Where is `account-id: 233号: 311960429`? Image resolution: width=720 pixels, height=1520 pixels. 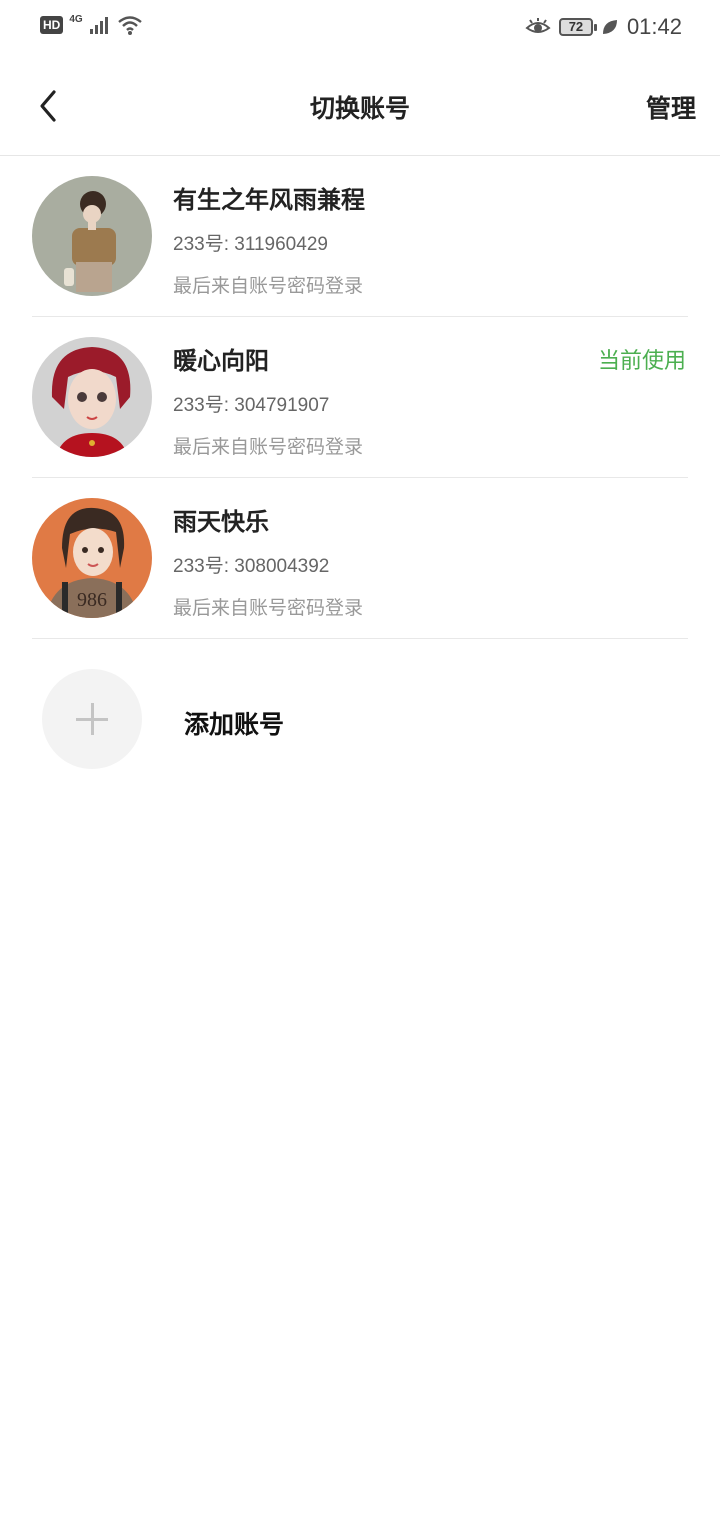
account-id: 233号: 311960429 is located at coordinates (250, 244).